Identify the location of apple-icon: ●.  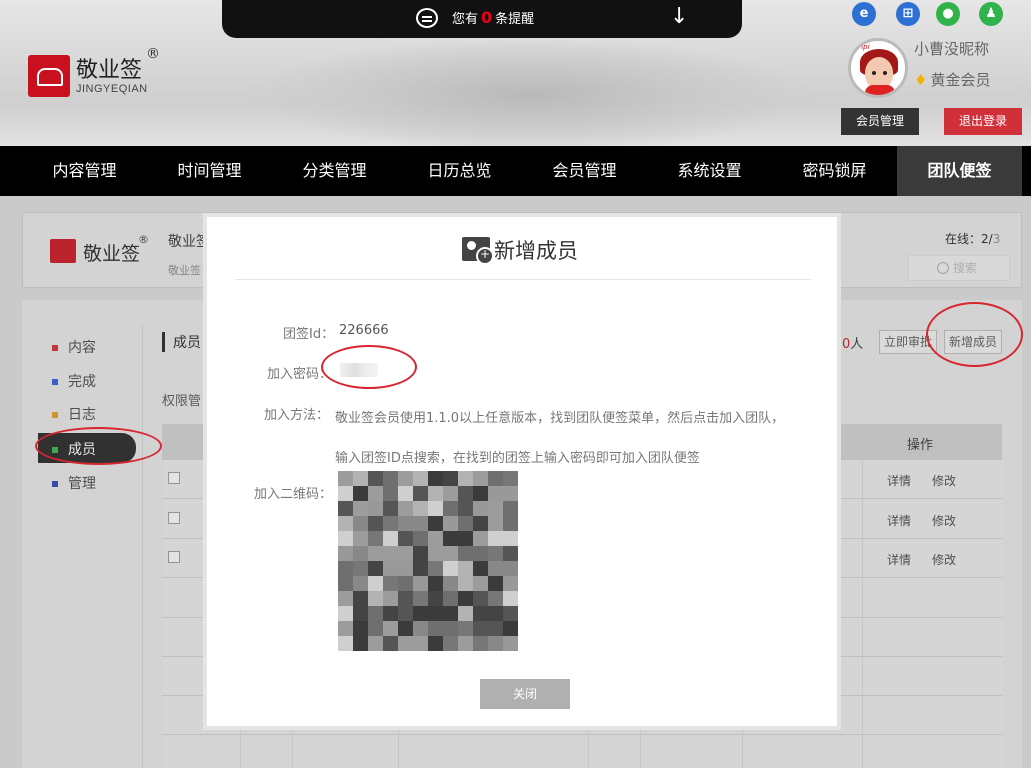
(948, 14).